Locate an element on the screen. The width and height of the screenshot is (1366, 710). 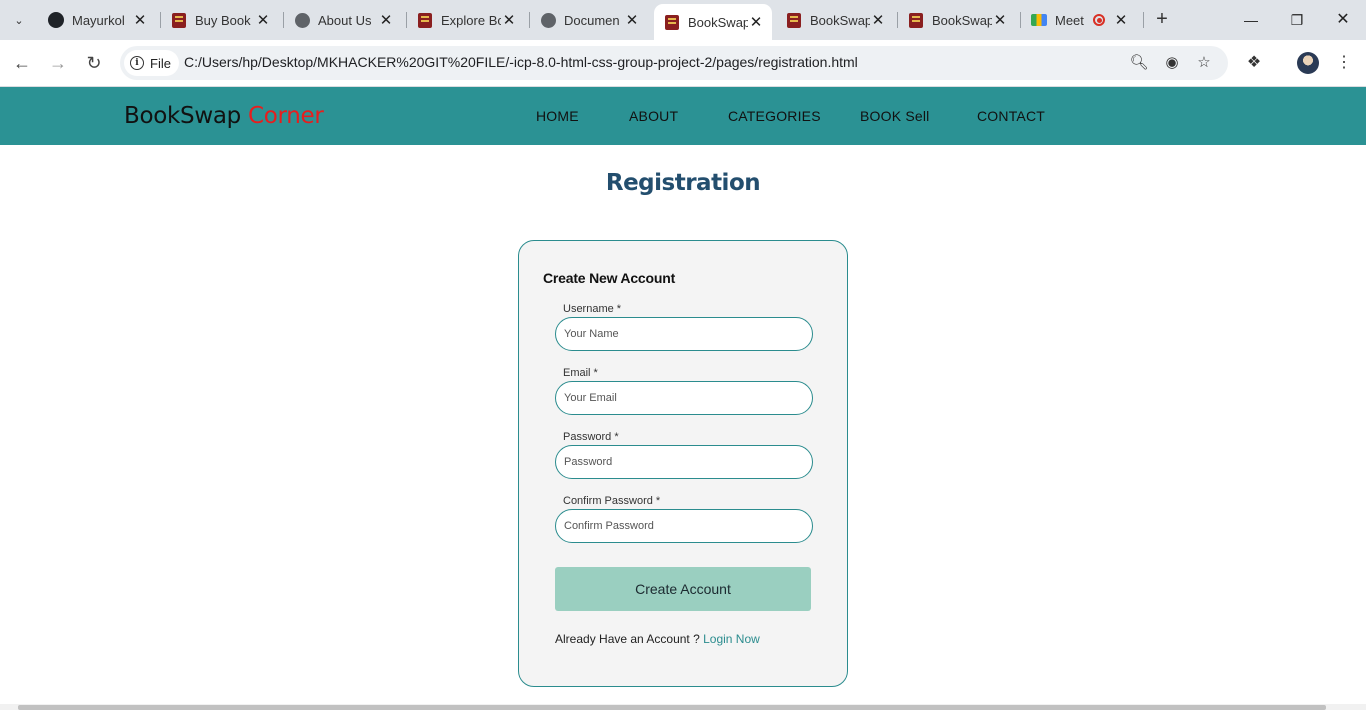
eye-icon: ◉ is located at coordinates (1172, 63).